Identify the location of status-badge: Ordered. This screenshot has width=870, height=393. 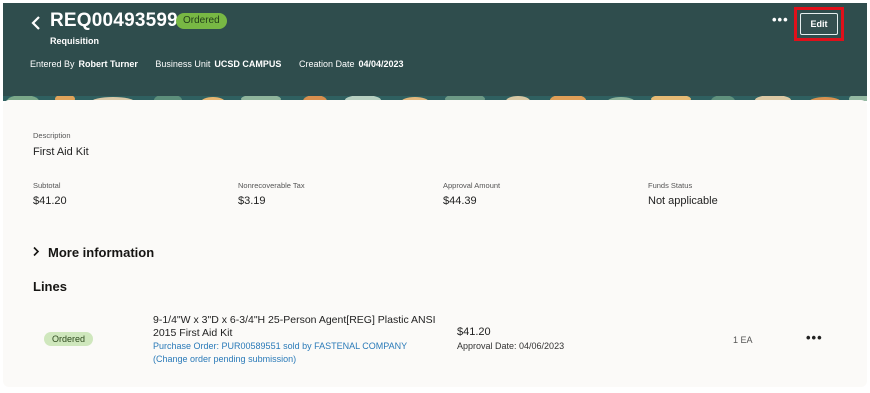
(201, 21).